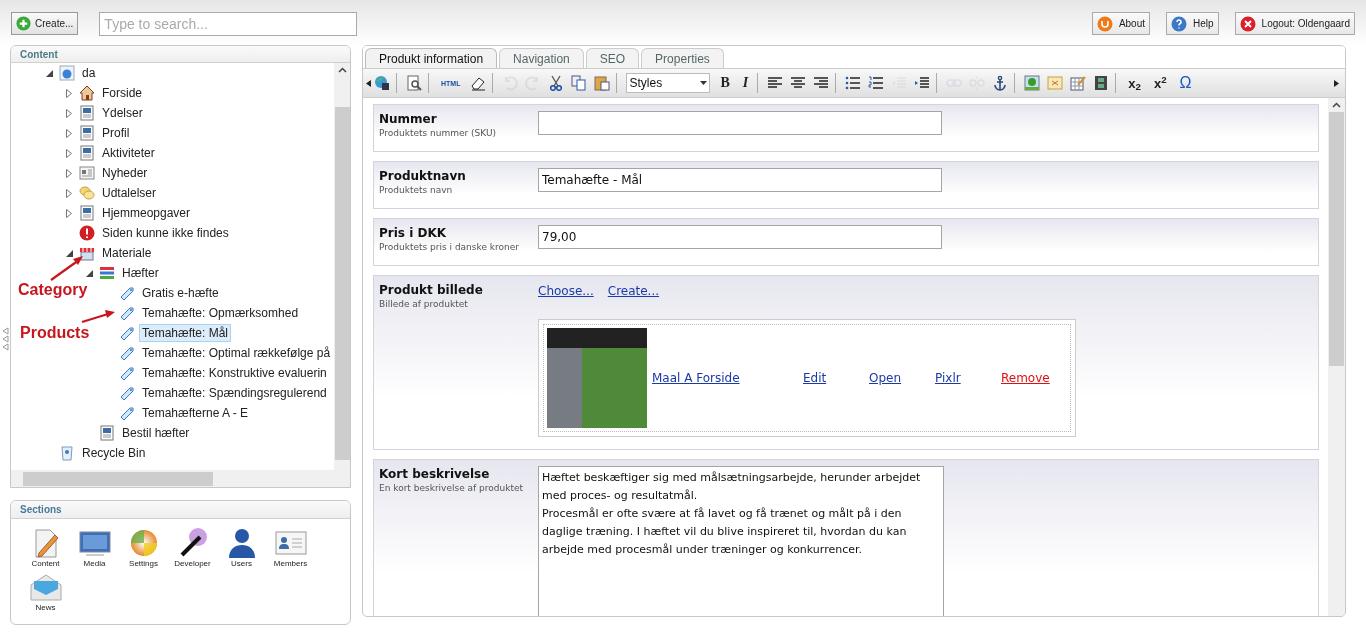 The height and width of the screenshot is (643, 1366). Describe the element at coordinates (668, 83) in the screenshot. I see `styles-dropdown: Styles` at that location.